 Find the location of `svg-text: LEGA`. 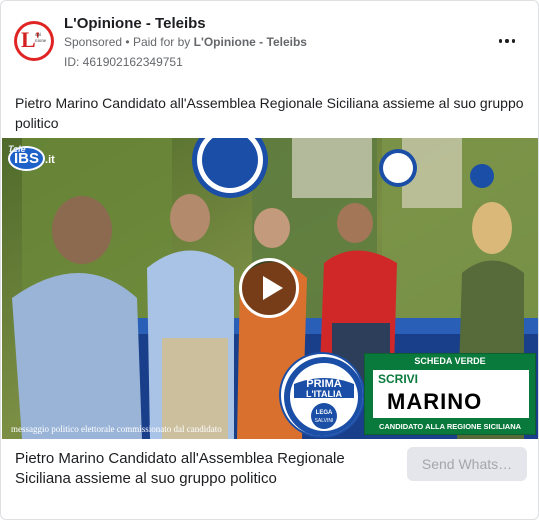

svg-text: LEGA is located at coordinates (324, 413).